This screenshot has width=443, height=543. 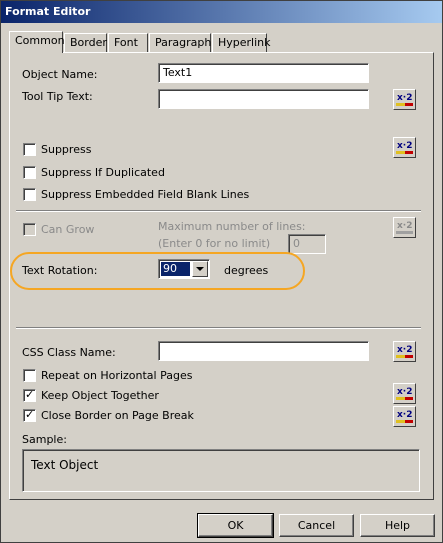 What do you see at coordinates (29, 375) in the screenshot?
I see `repeat-horizontal-checkbox` at bounding box center [29, 375].